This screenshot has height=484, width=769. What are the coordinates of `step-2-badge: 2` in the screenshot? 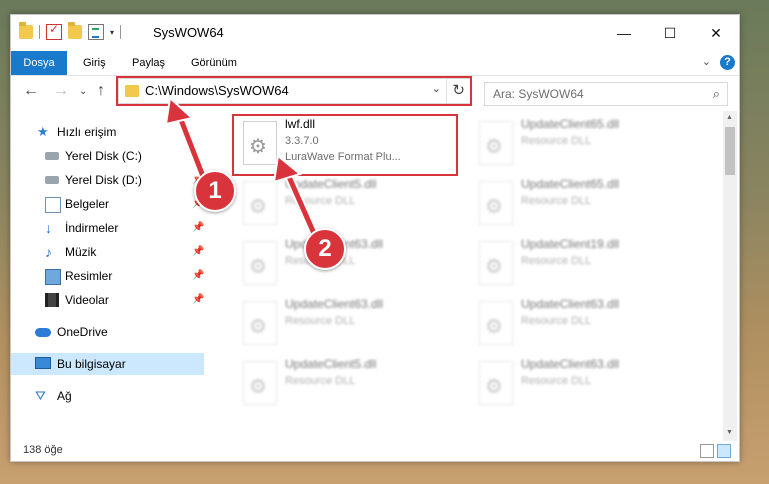 It's located at (325, 249).